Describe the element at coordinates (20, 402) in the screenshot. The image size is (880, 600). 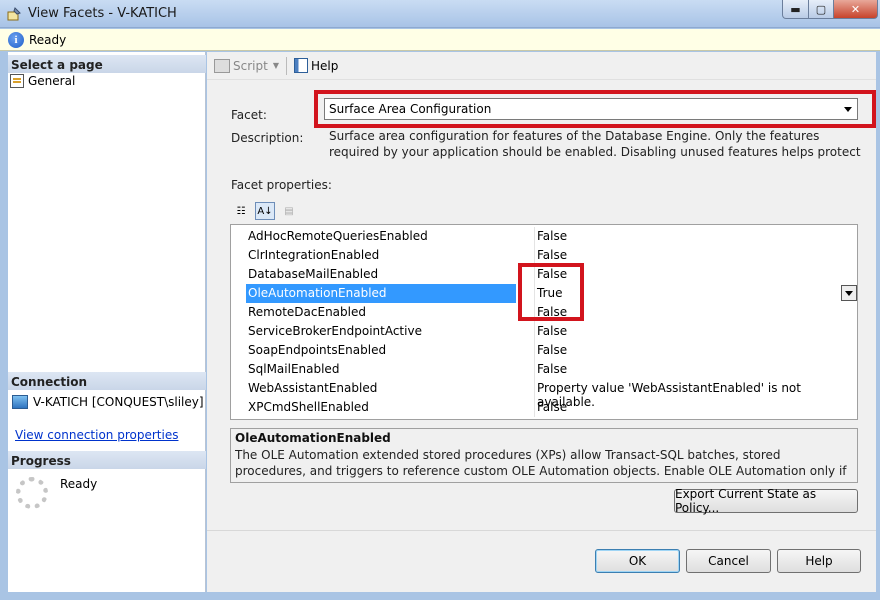
I see `server-icon` at that location.